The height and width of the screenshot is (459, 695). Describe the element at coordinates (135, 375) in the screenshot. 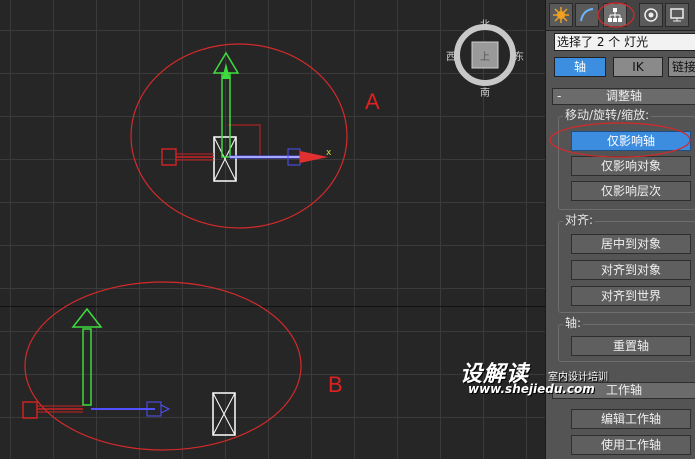

I see `gizmo-b` at that location.